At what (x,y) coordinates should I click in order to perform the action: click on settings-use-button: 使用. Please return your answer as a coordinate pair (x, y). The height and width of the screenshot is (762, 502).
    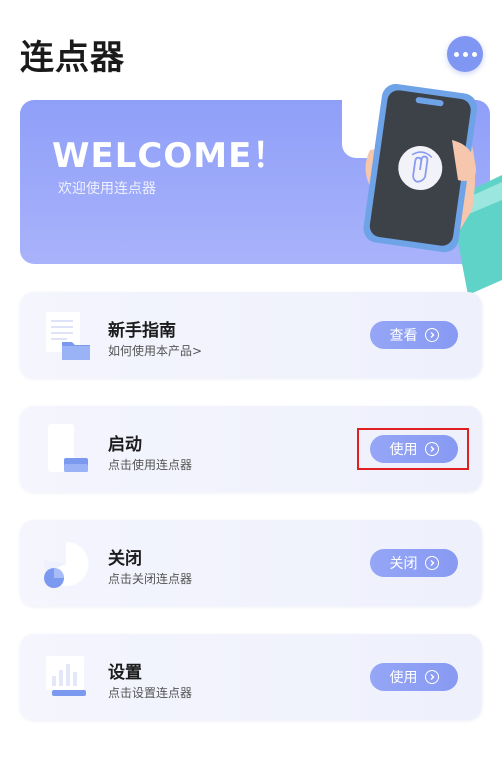
    Looking at the image, I should click on (414, 677).